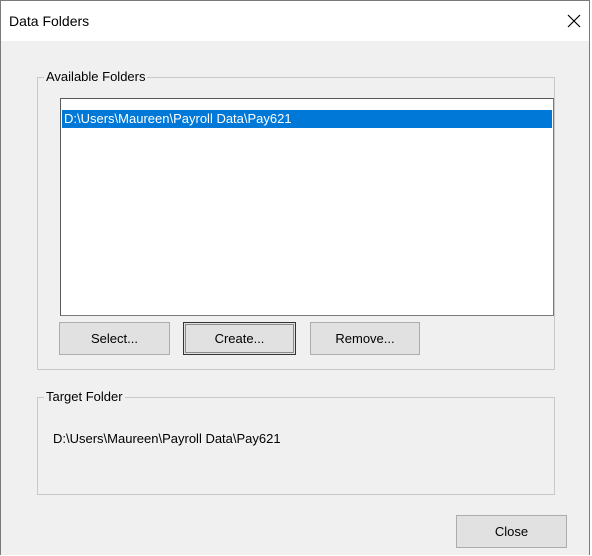 The image size is (592, 556). Describe the element at coordinates (511, 531) in the screenshot. I see `close-button: Close` at that location.